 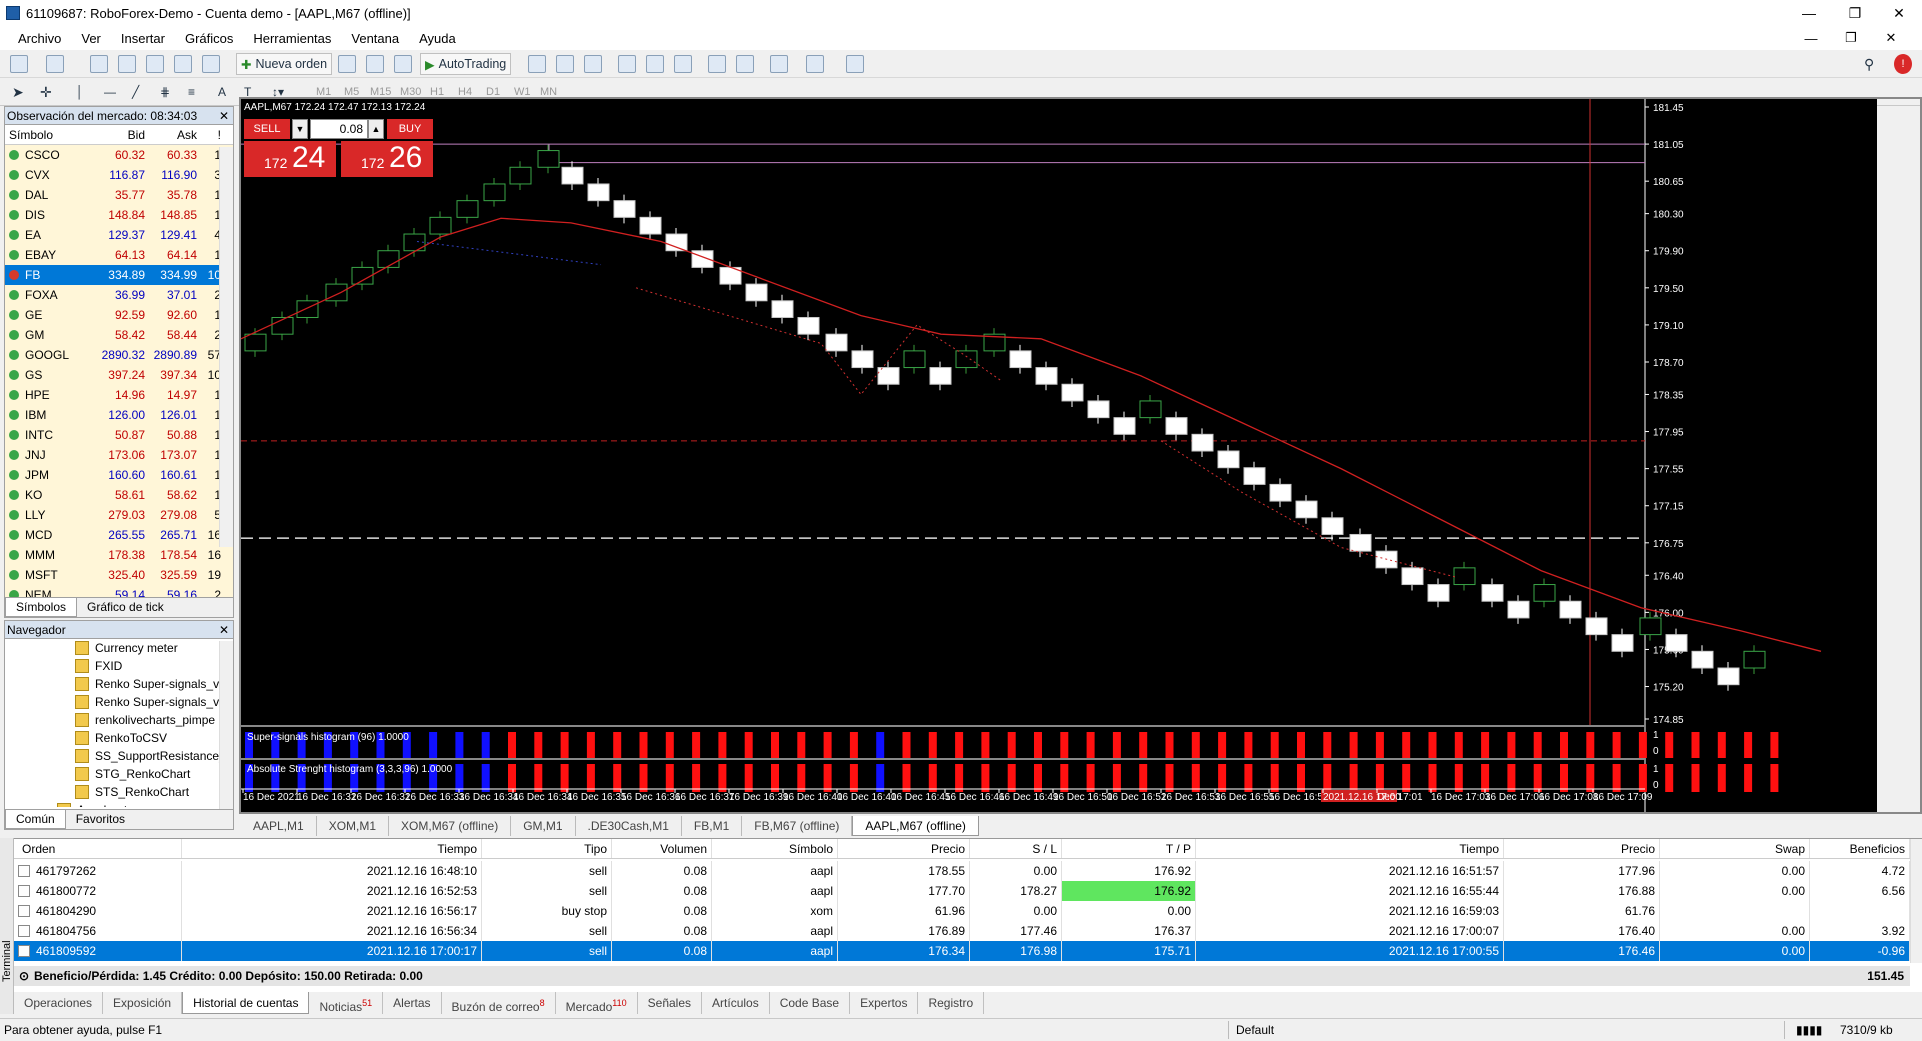 I want to click on sell-price-box: 172 24, so click(x=290, y=159).